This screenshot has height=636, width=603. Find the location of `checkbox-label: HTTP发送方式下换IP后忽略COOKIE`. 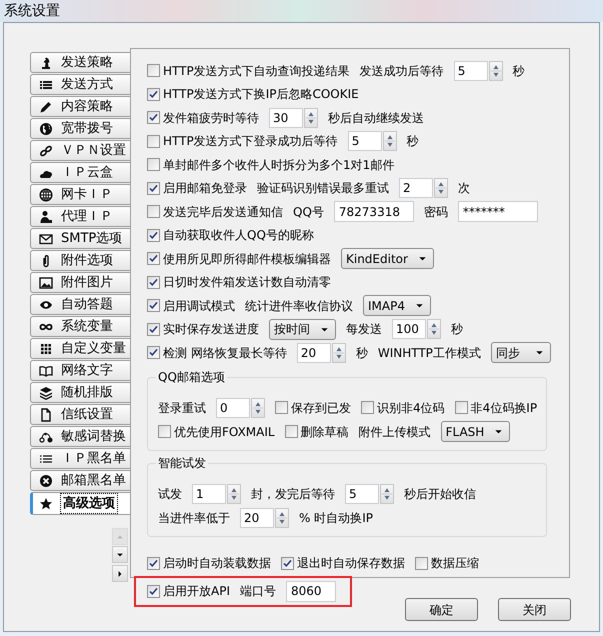

checkbox-label: HTTP发送方式下换IP后忽略COOKIE is located at coordinates (261, 94).